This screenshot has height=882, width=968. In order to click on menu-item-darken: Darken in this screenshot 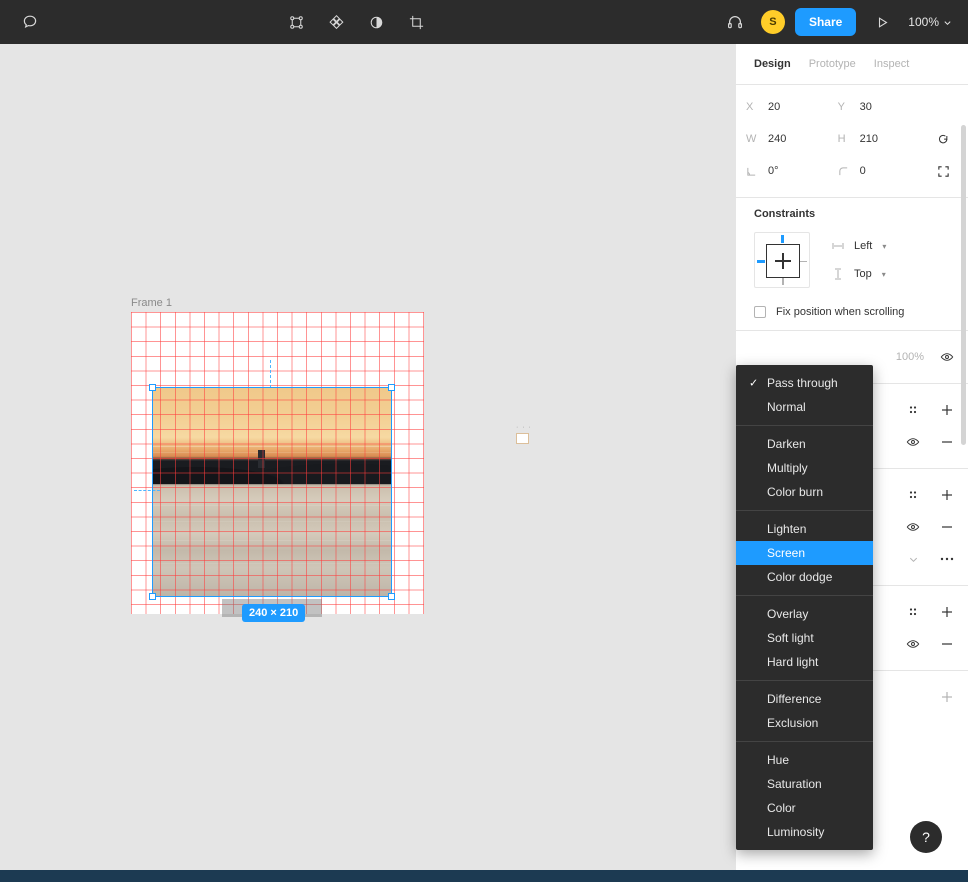, I will do `click(804, 444)`.